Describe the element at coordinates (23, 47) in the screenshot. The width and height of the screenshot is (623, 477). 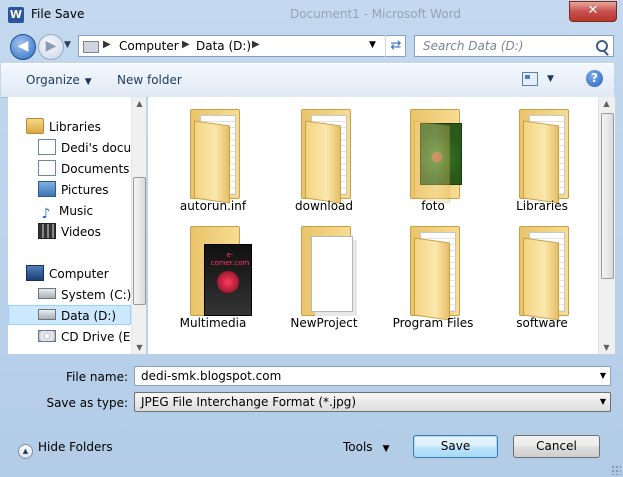
I see `back-button: ◀` at that location.